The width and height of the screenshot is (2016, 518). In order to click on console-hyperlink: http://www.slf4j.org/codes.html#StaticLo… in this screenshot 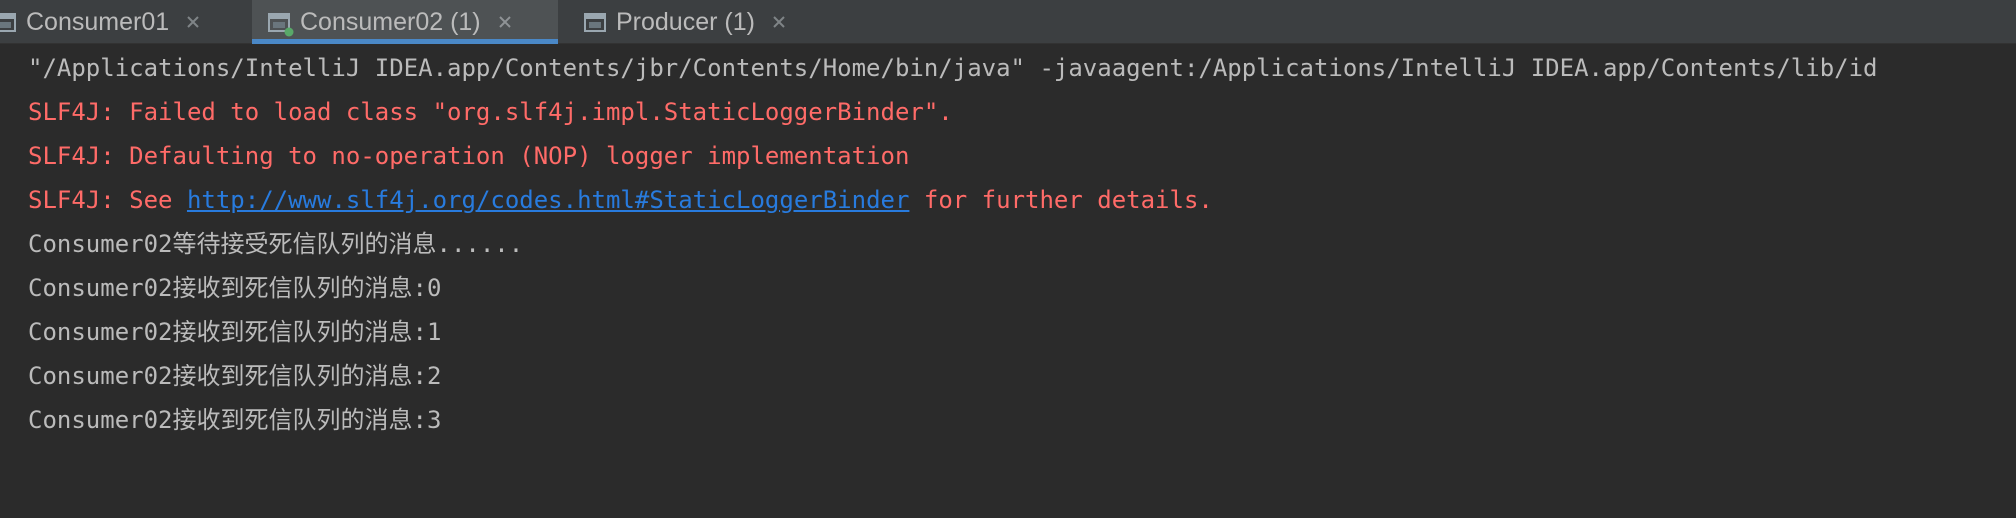, I will do `click(548, 200)`.